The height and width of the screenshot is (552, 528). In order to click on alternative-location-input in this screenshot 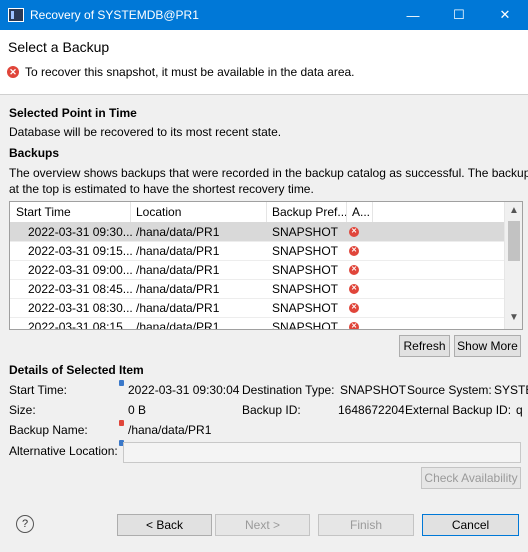, I will do `click(322, 452)`.